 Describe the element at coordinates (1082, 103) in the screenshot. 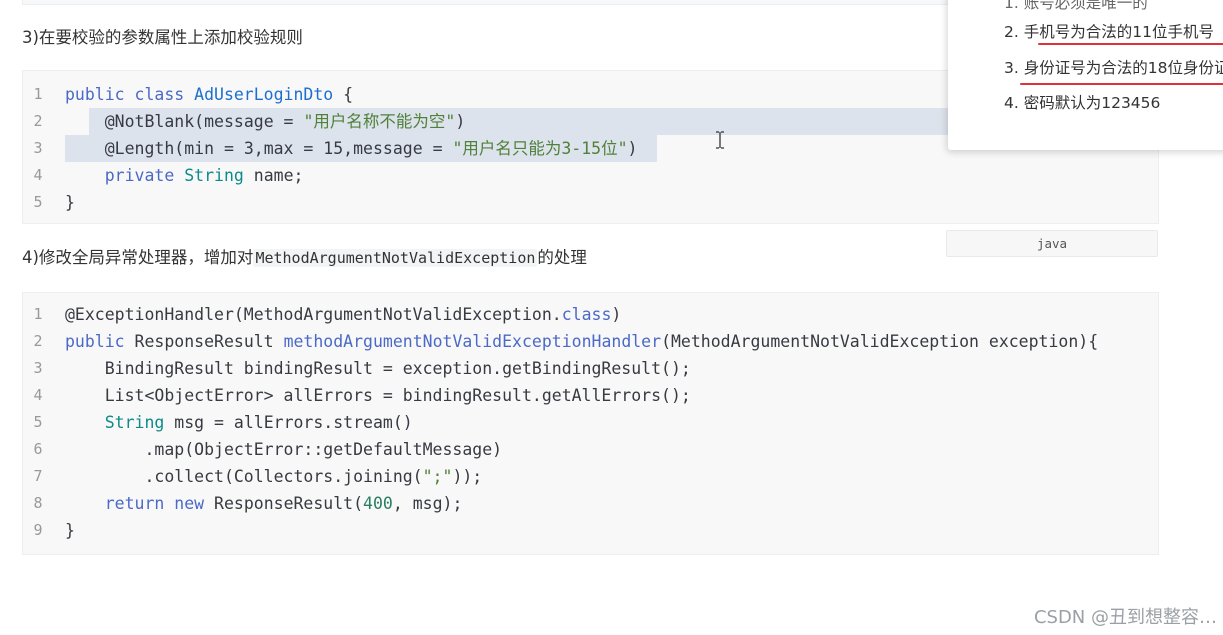

I see `requirement-item-4: 4. 密码默认为123456` at that location.